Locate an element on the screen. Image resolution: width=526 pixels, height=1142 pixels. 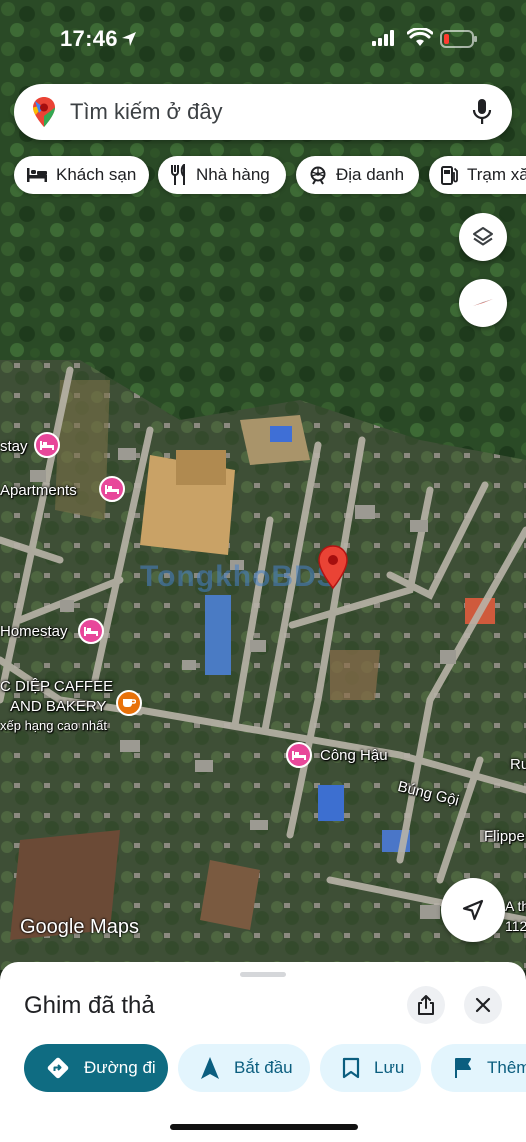
action-label: Thêm is located at coordinates (506, 1067).